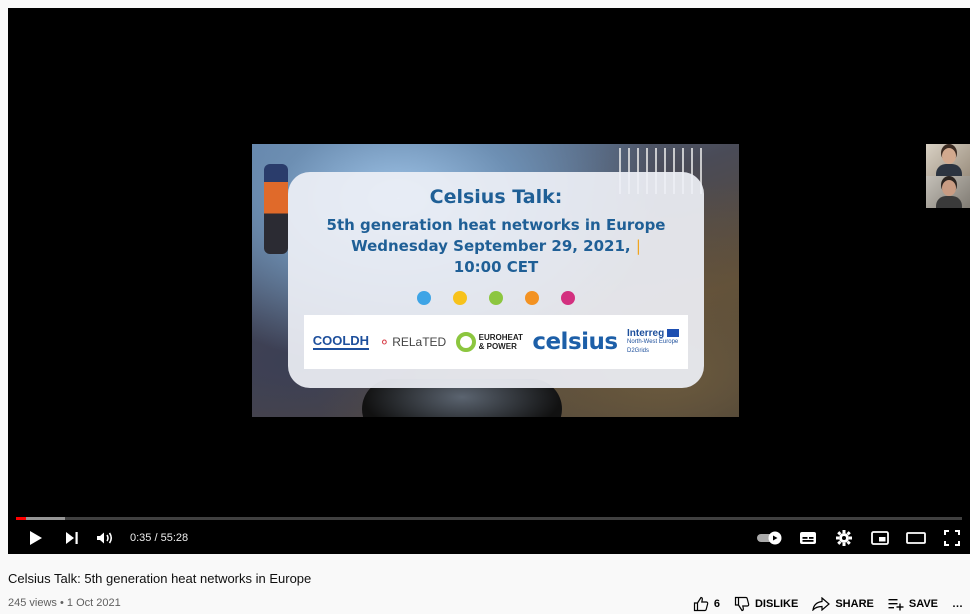 The image size is (970, 614). I want to click on player-controls: 0:35 / 55:28, so click(489, 538).